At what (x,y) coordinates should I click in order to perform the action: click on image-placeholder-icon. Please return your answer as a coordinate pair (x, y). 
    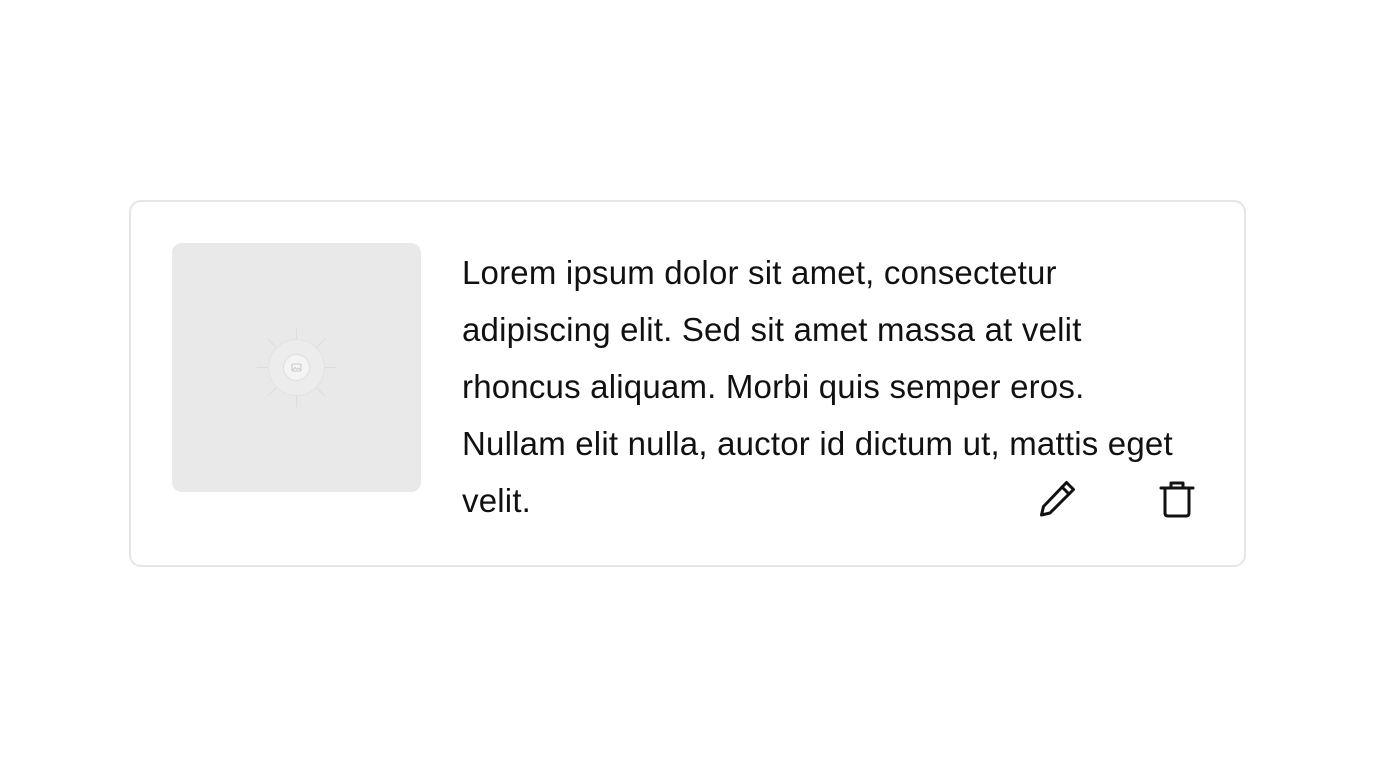
    Looking at the image, I should click on (296, 367).